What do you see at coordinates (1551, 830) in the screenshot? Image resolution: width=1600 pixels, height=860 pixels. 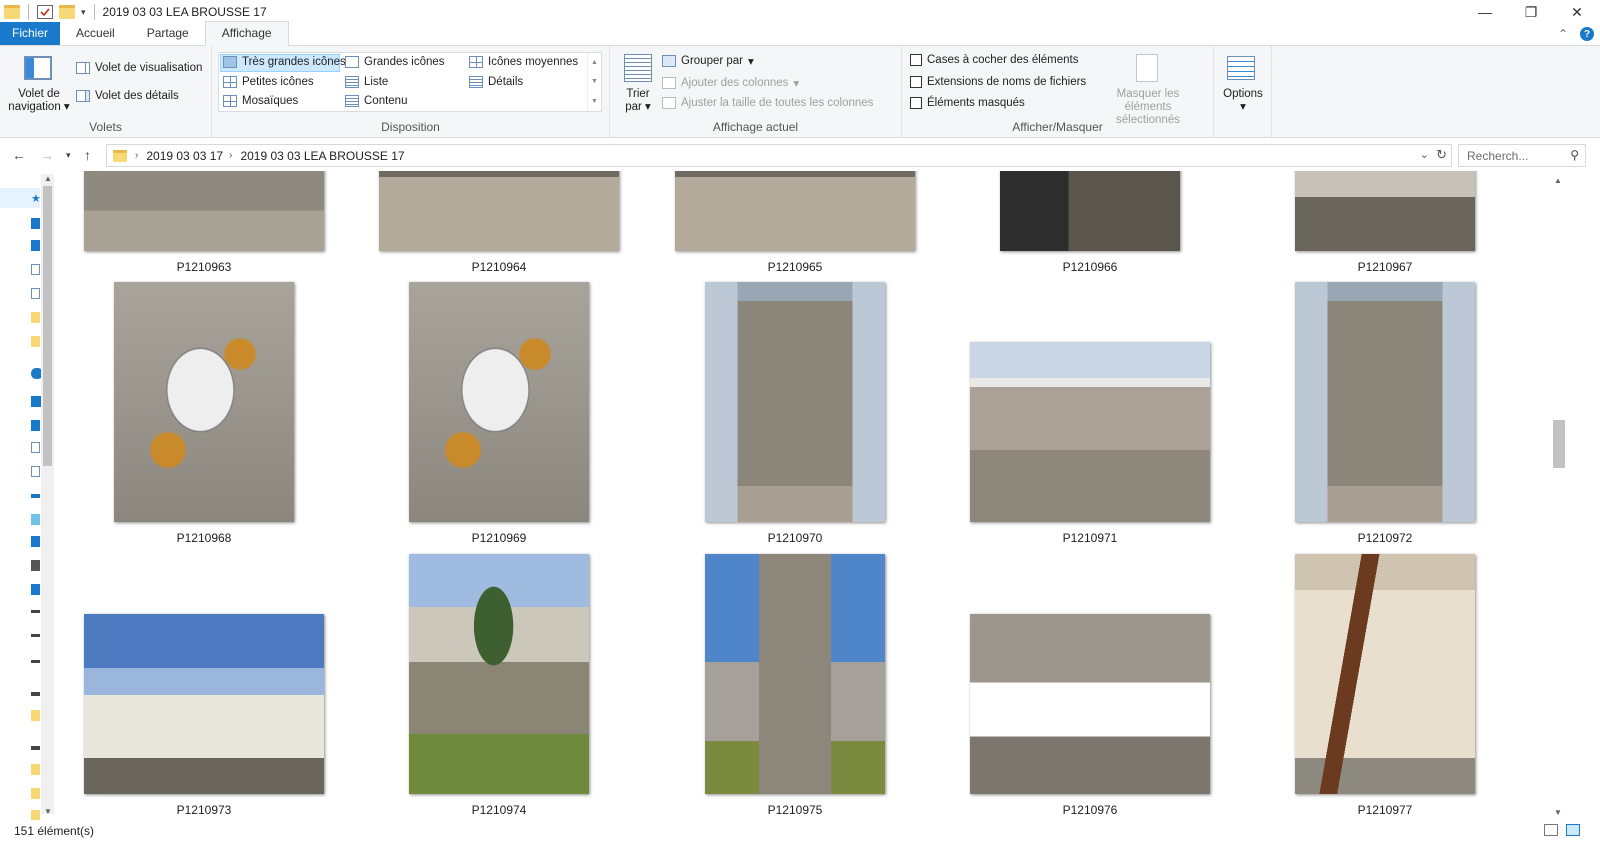 I see `details-view-icon` at bounding box center [1551, 830].